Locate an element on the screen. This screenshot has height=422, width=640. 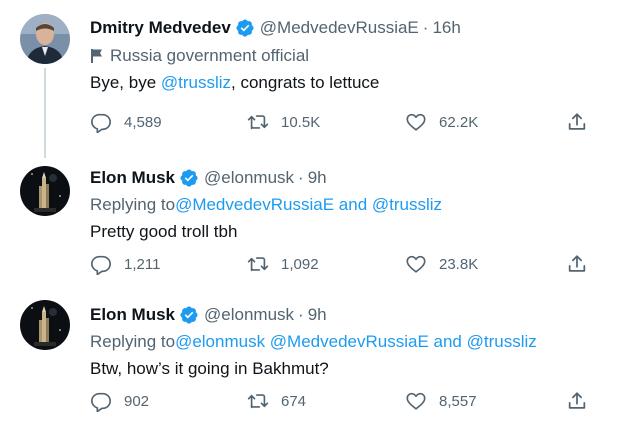
like-count: 62.2K is located at coordinates (459, 122).